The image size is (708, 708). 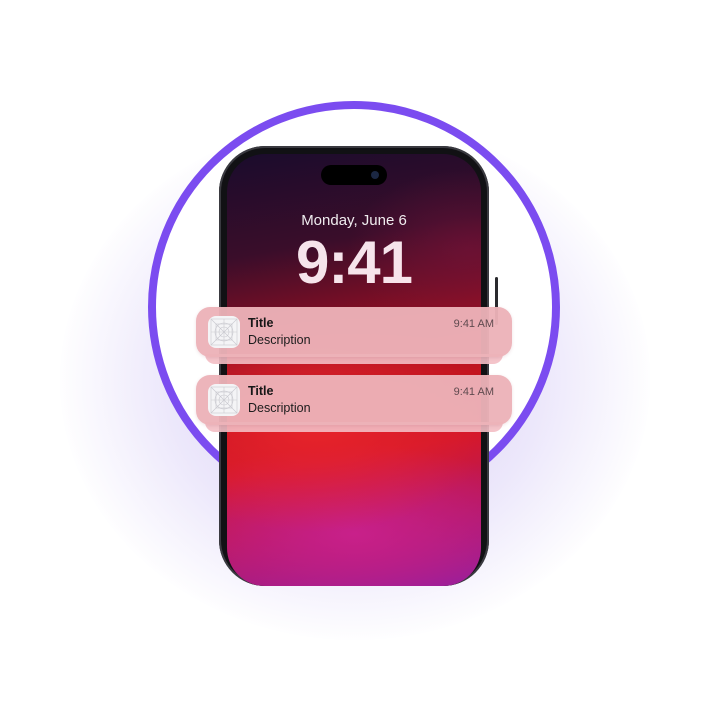 I want to click on camera-icon, so click(x=375, y=175).